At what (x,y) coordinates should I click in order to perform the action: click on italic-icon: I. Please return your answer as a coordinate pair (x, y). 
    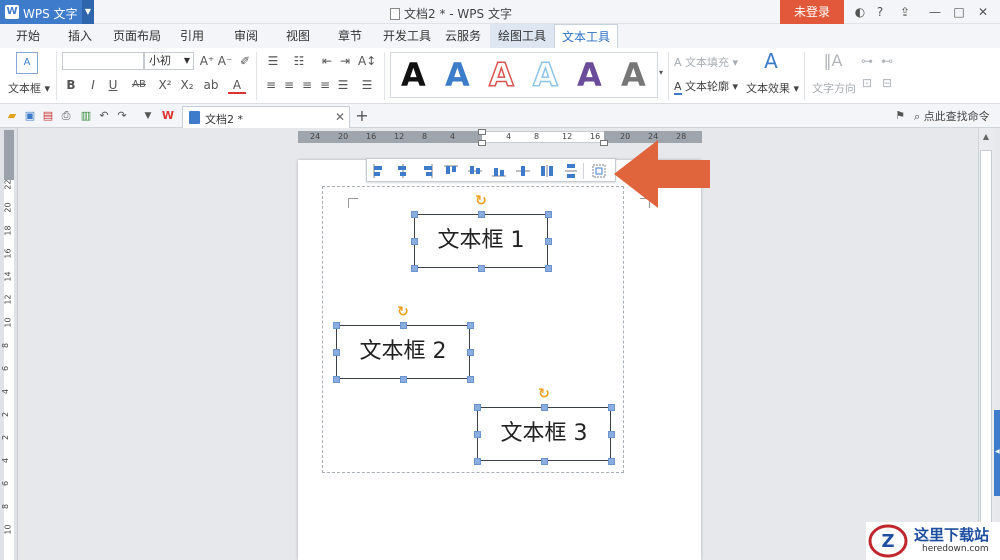
    Looking at the image, I should click on (93, 85).